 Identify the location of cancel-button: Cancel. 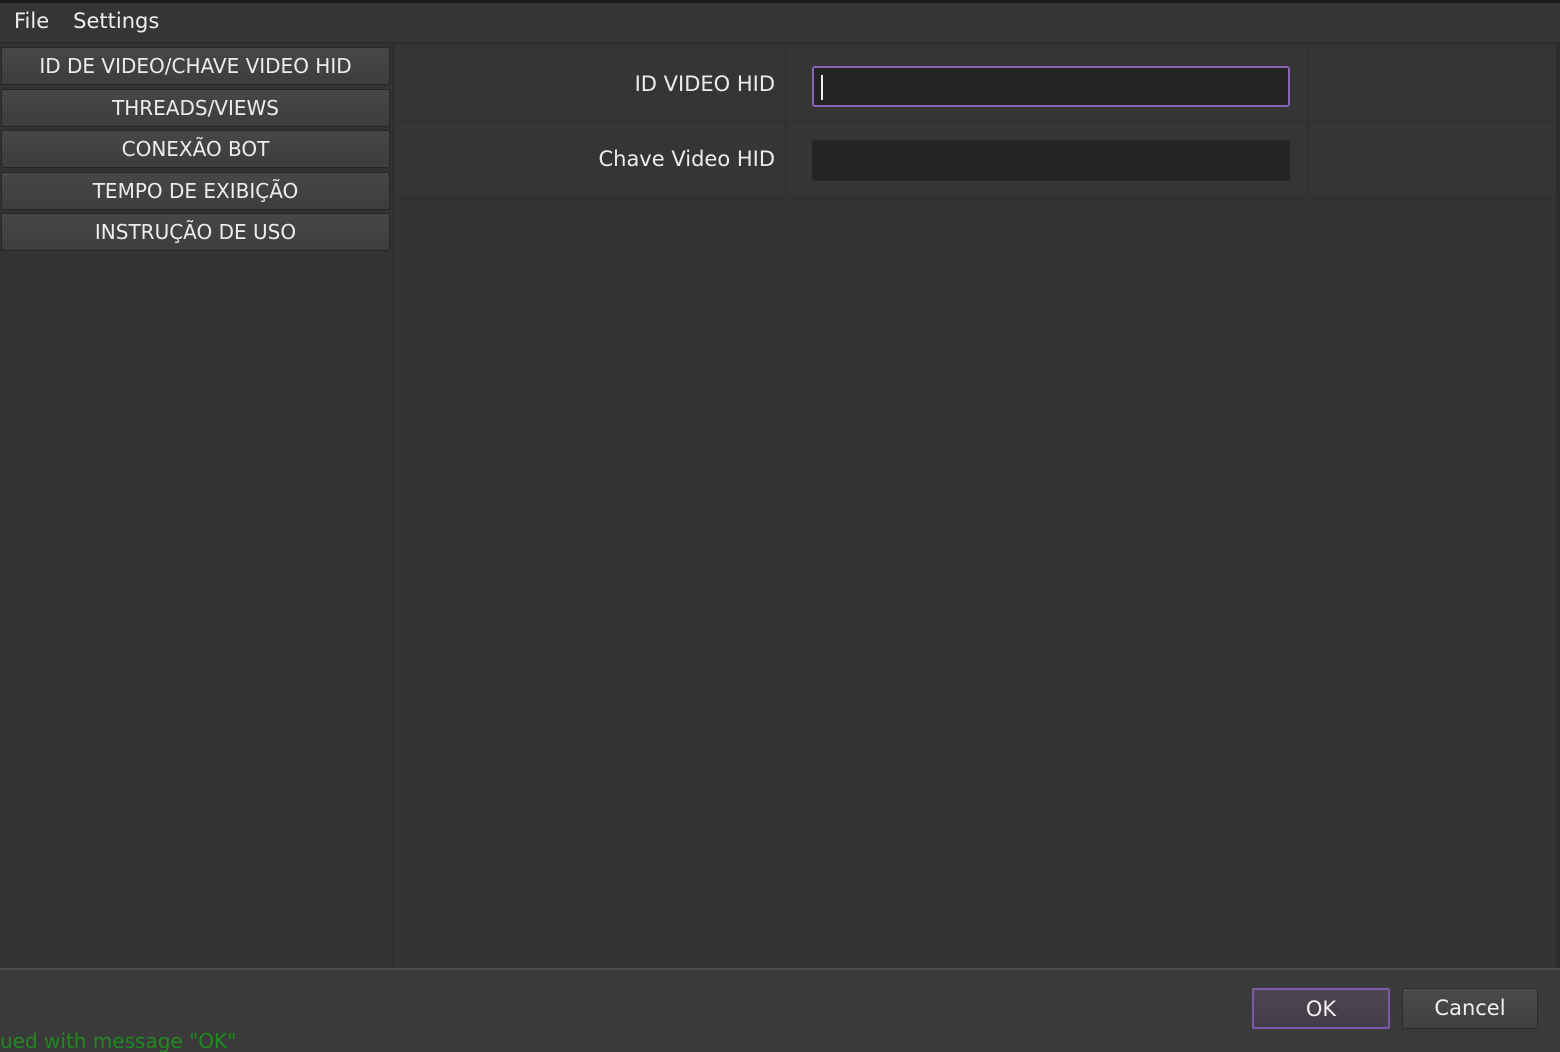
(1470, 1008).